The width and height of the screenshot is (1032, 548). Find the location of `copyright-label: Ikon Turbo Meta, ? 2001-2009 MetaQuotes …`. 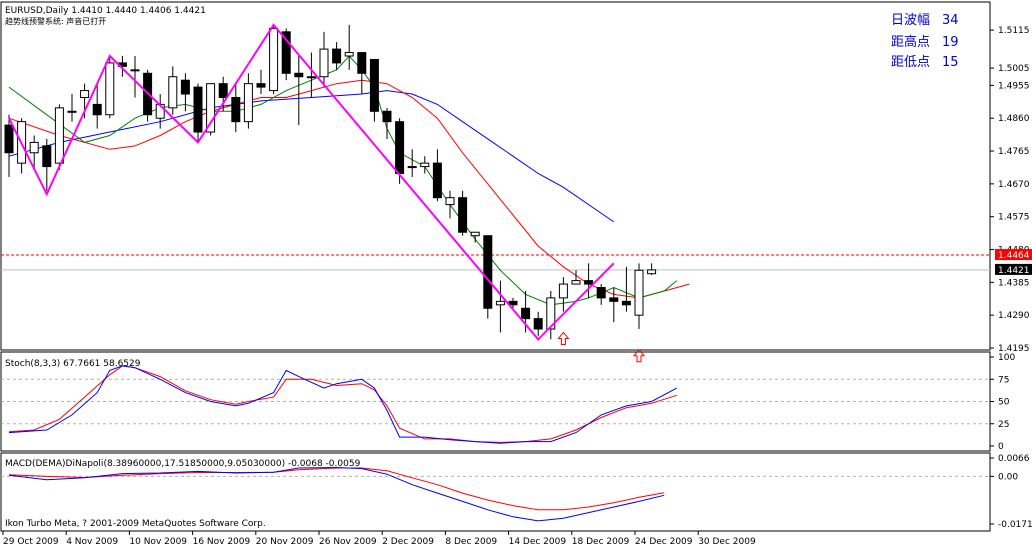

copyright-label: Ikon Turbo Meta, ? 2001-2009 MetaQuotes … is located at coordinates (135, 524).